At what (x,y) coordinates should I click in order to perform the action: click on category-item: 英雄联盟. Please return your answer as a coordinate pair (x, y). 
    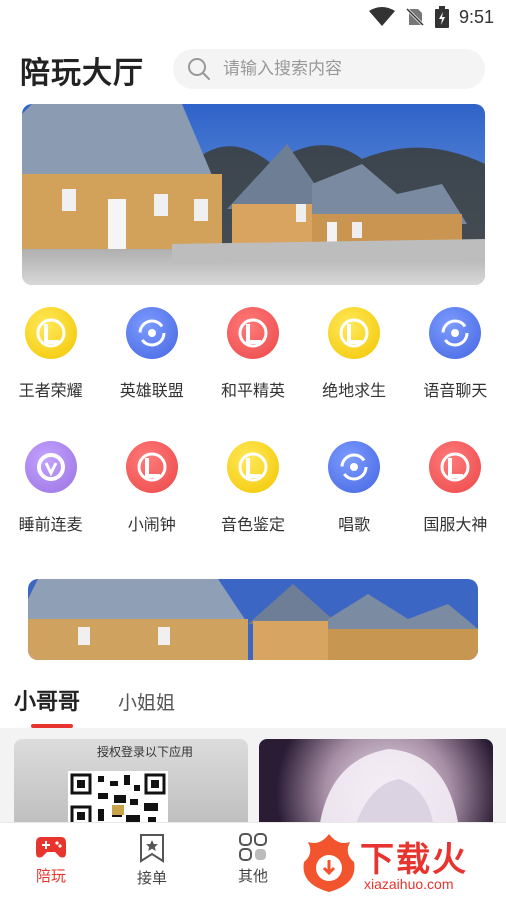
    Looking at the image, I should click on (151, 354).